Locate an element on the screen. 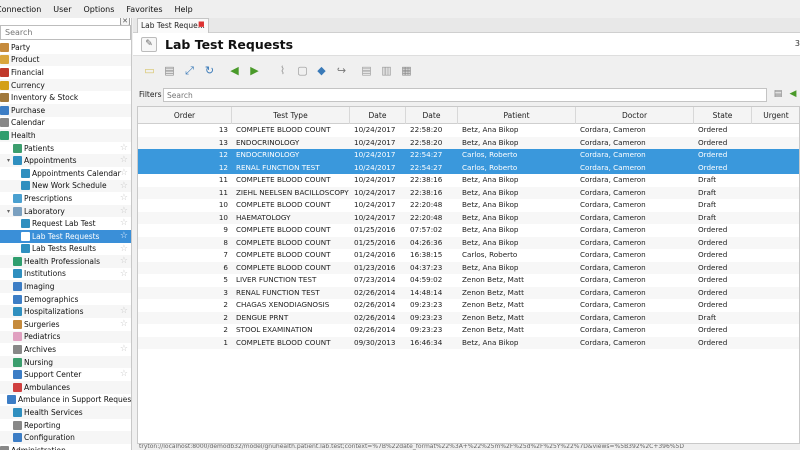 Image resolution: width=800 pixels, height=450 pixels. sidebar-item-request-lab-test: Request Lab Test ☆ is located at coordinates (65, 223).